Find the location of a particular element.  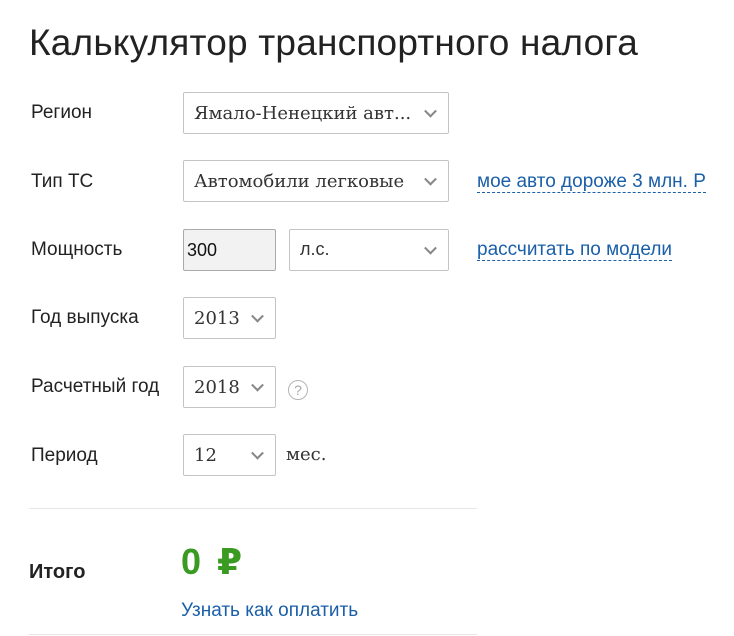

how-to-pay-link: Узнать как оплатить is located at coordinates (269, 611).